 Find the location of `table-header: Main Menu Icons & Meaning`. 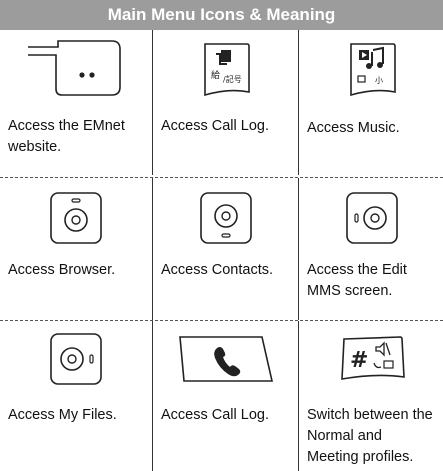

table-header: Main Menu Icons & Meaning is located at coordinates (221, 15).